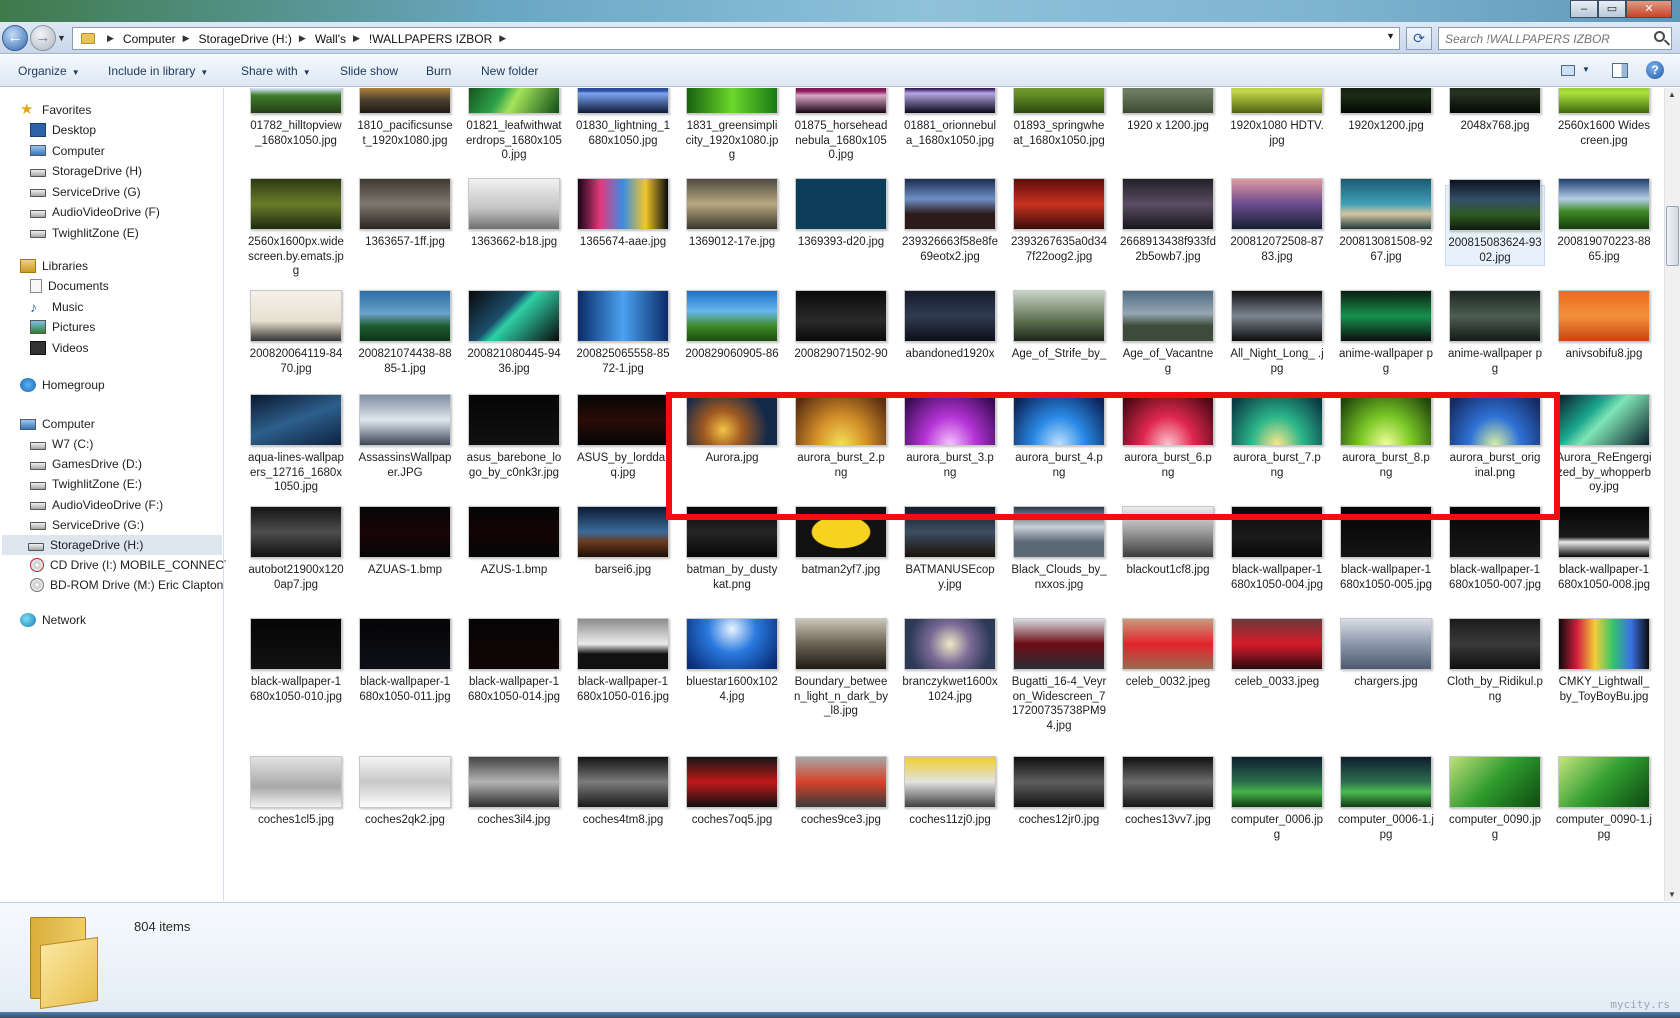 The width and height of the screenshot is (1680, 1018). Describe the element at coordinates (1604, 118) in the screenshot. I see `file-tile: 2560x1600 Widescreen.jpg` at that location.